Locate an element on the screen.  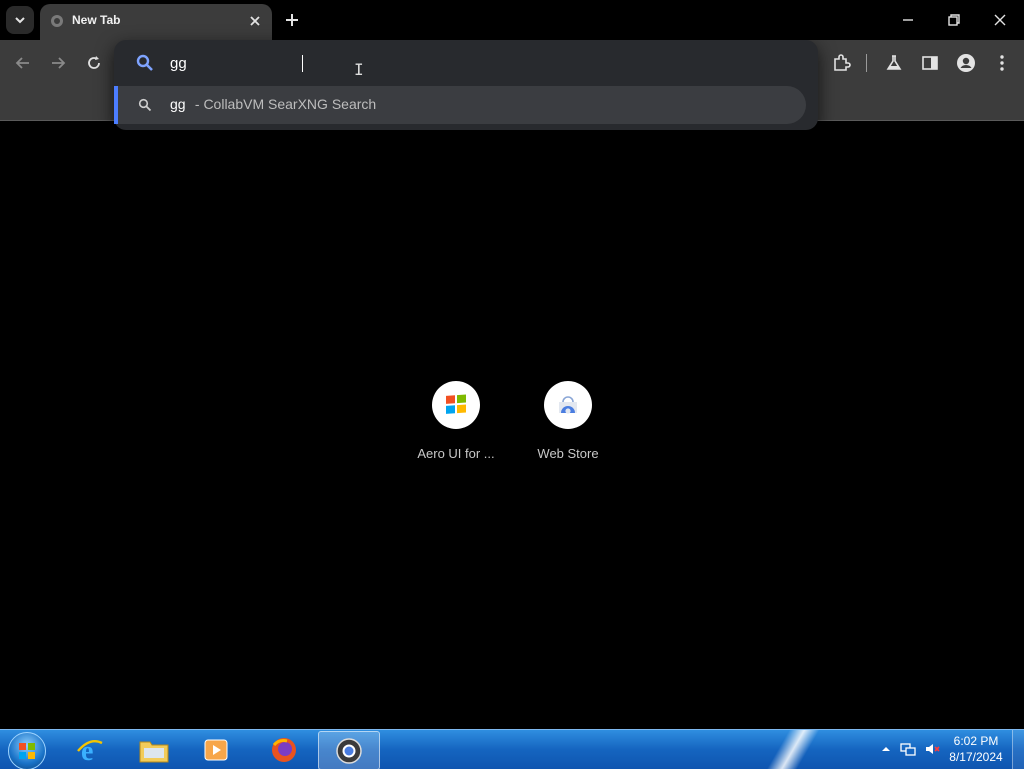
web-store-icon is located at coordinates (568, 405).